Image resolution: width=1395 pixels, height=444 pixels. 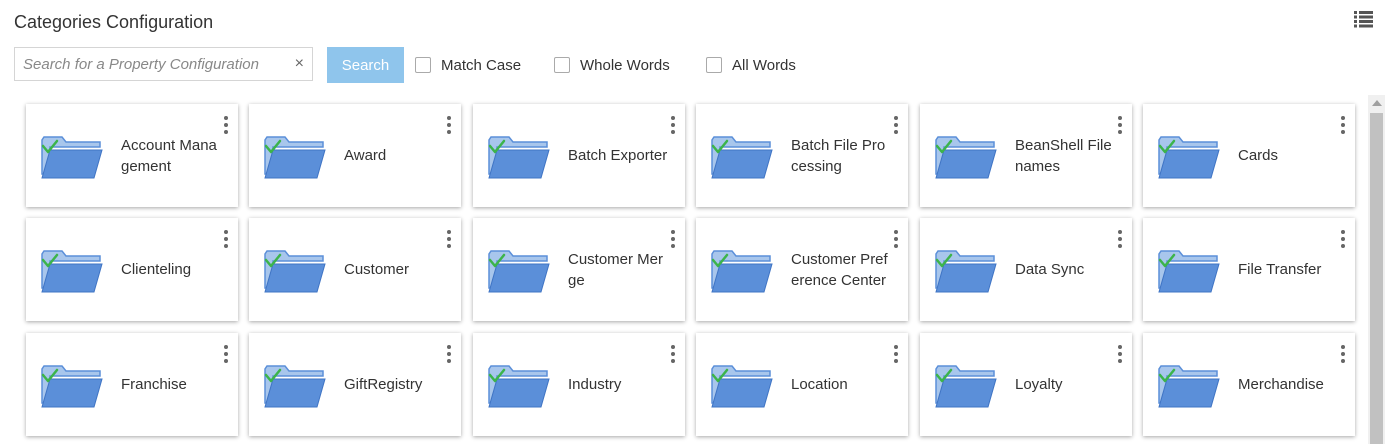 What do you see at coordinates (1258, 155) in the screenshot?
I see `tile-label: Cards` at bounding box center [1258, 155].